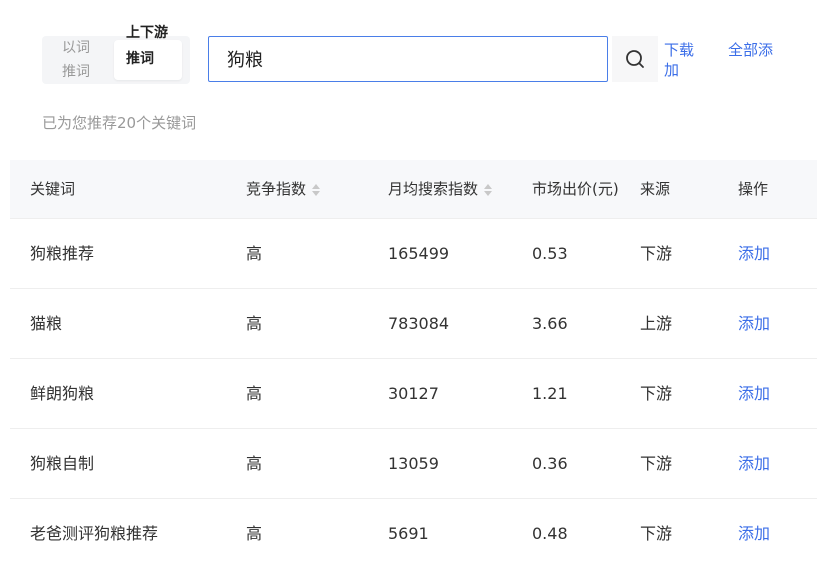 This screenshot has width=817, height=568. Describe the element at coordinates (679, 50) in the screenshot. I see `download-label: 下载` at that location.